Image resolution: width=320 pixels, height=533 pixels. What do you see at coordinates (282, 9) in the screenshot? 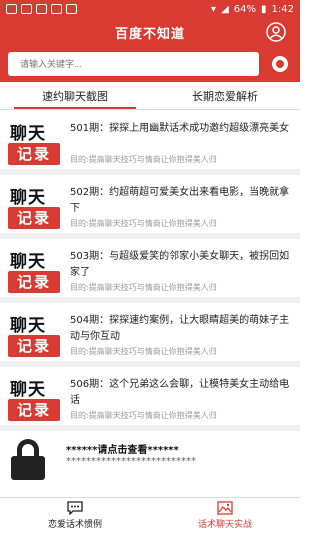
I see `clock: 1:42` at bounding box center [282, 9].